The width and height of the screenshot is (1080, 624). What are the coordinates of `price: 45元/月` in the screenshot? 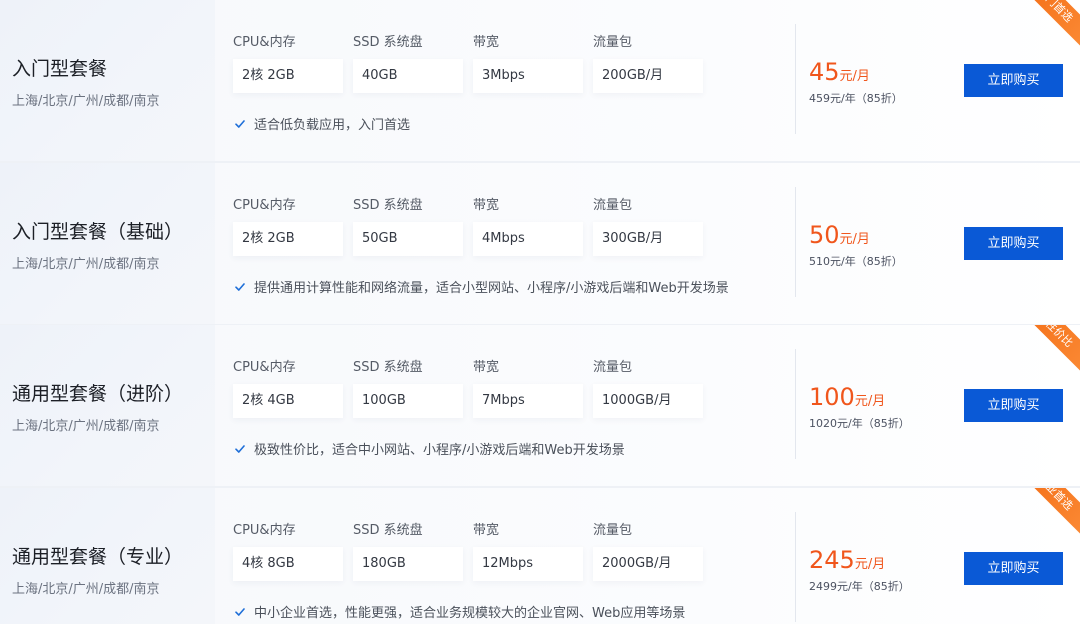 It's located at (839, 72).